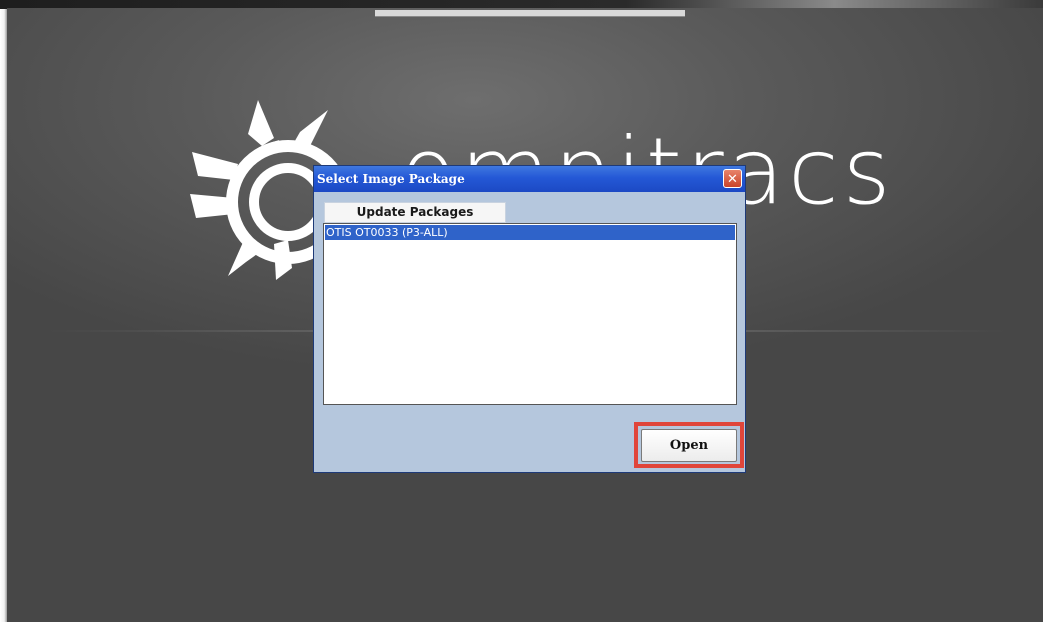 This screenshot has height=622, width=1043. Describe the element at coordinates (530, 13) in the screenshot. I see `top-bar-indicator` at that location.